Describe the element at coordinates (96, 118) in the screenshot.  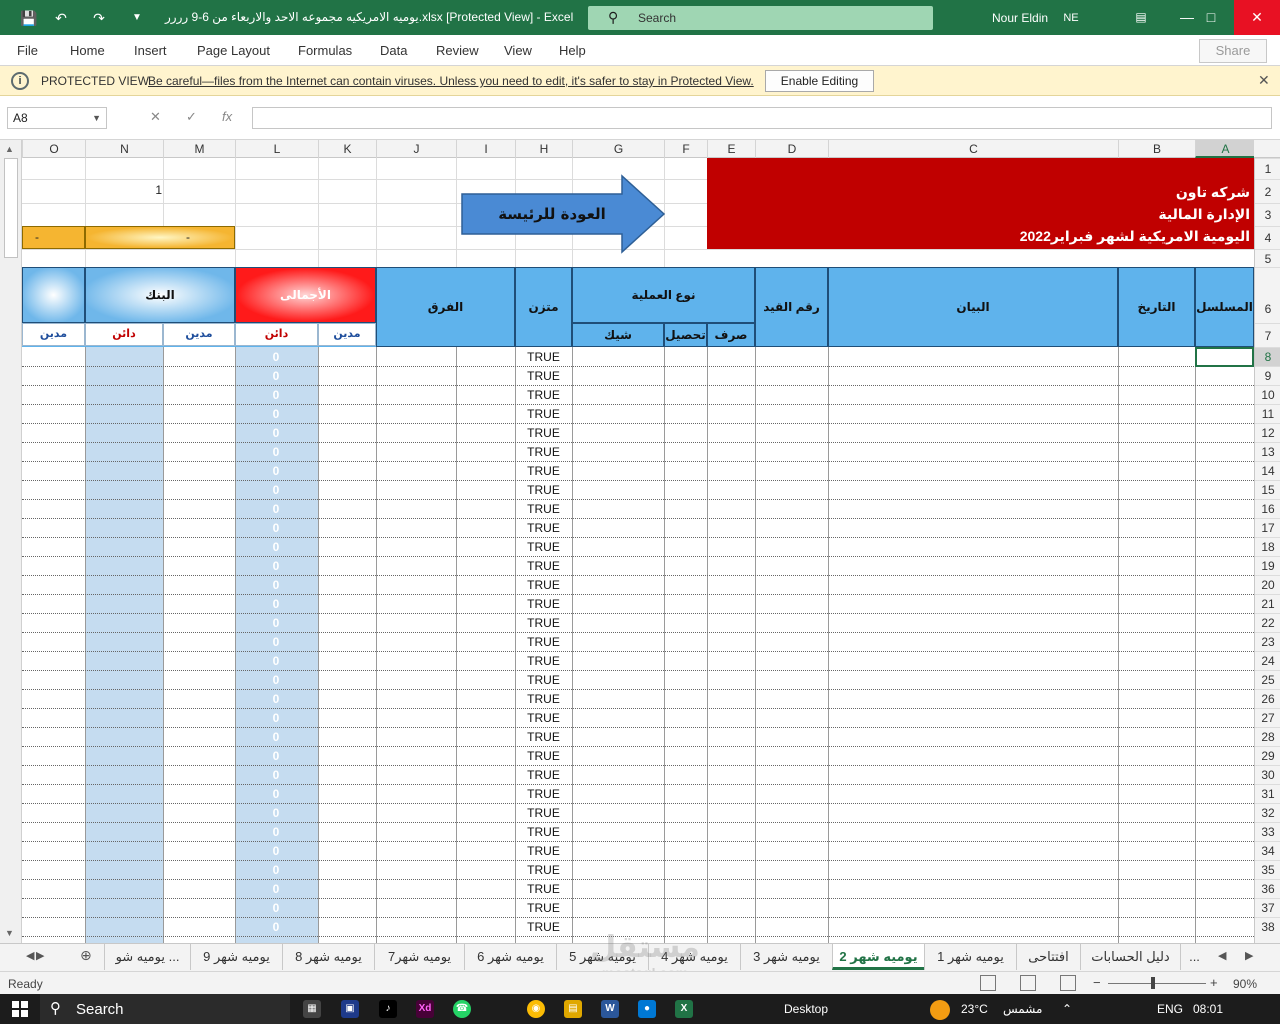
I see `chevron-down-icon: ▼` at that location.